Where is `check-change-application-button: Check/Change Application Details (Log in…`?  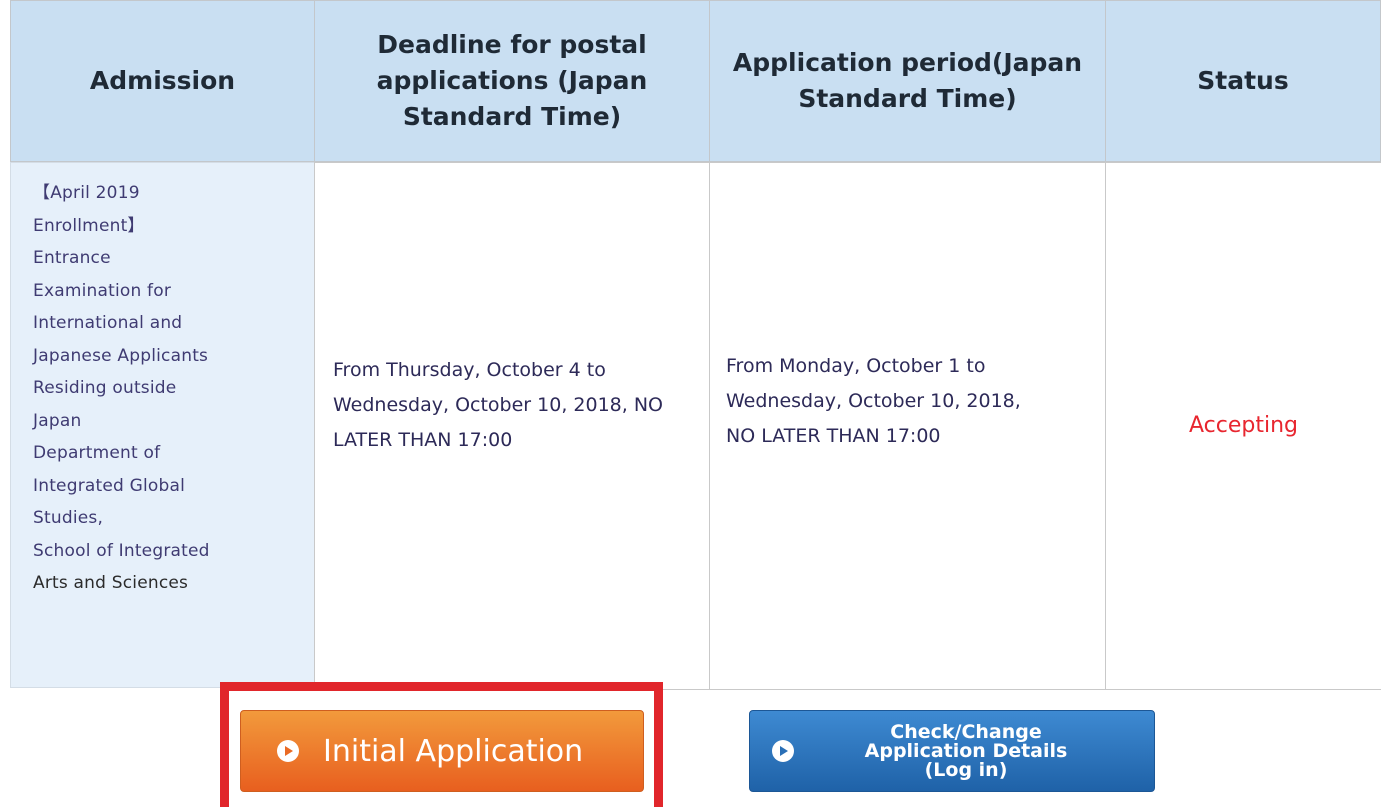 check-change-application-button: Check/Change Application Details (Log in… is located at coordinates (952, 751).